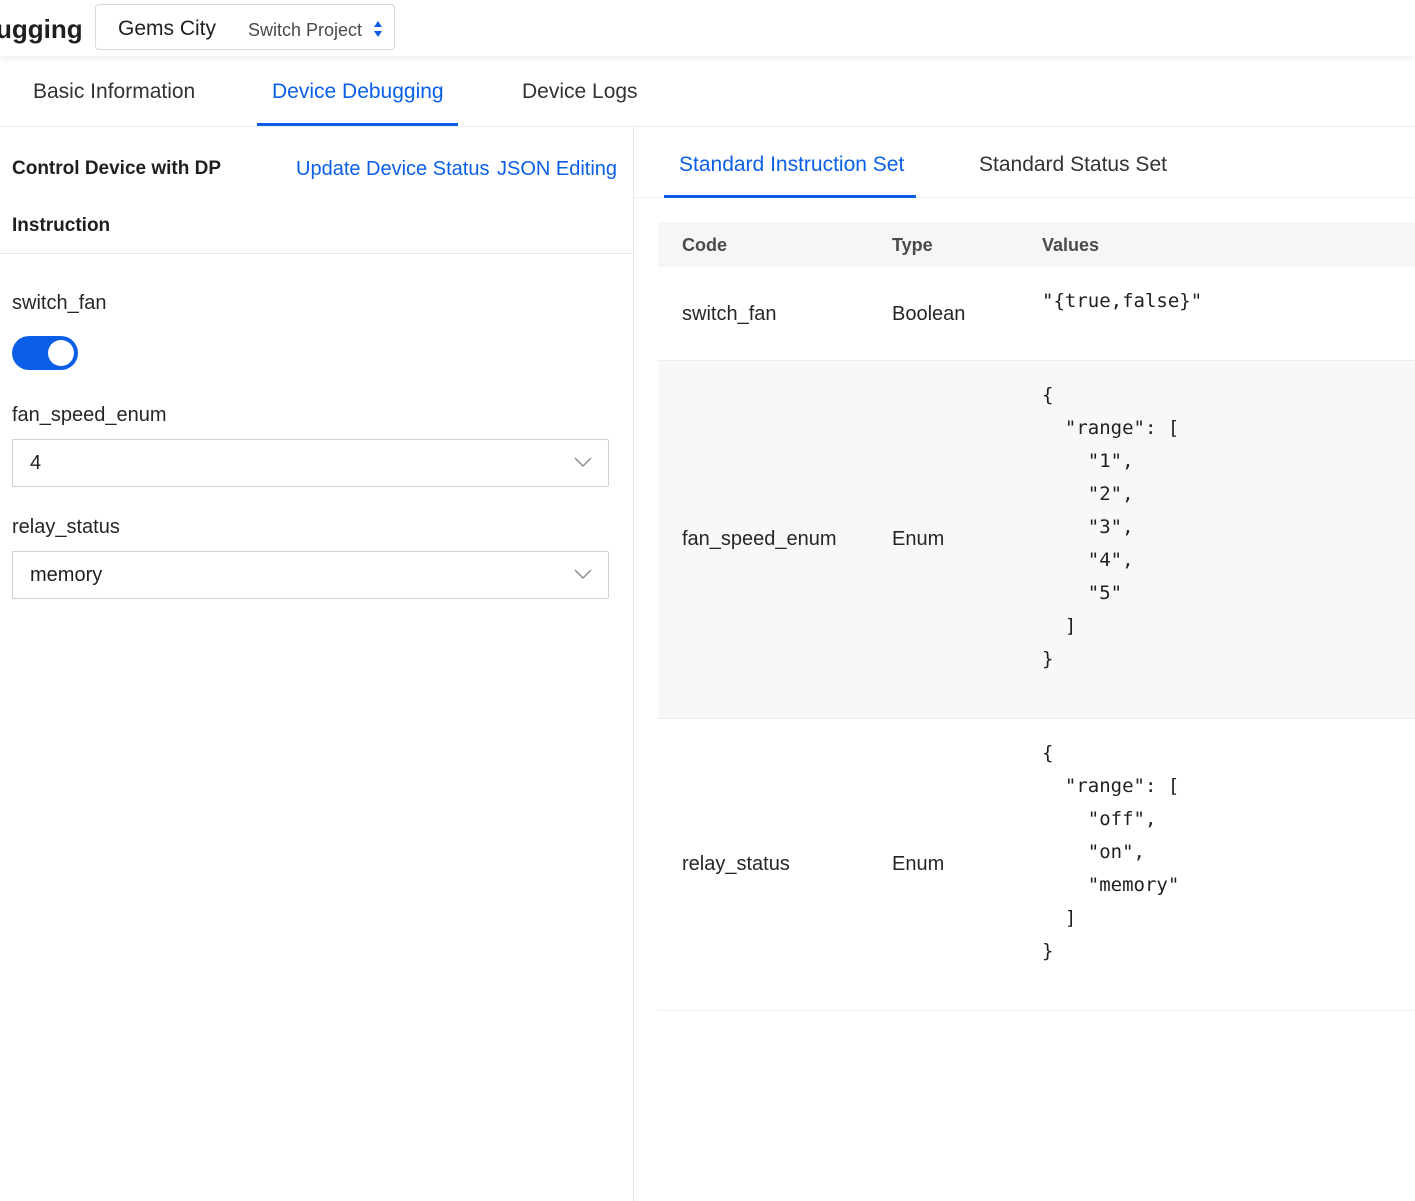  Describe the element at coordinates (759, 539) in the screenshot. I see `row-code: fan_speed_enum` at that location.